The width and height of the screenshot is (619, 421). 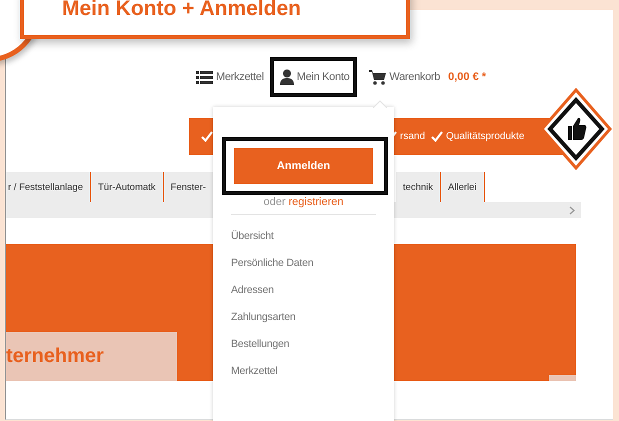 I want to click on category-tab: Fenster-, so click(x=189, y=187).